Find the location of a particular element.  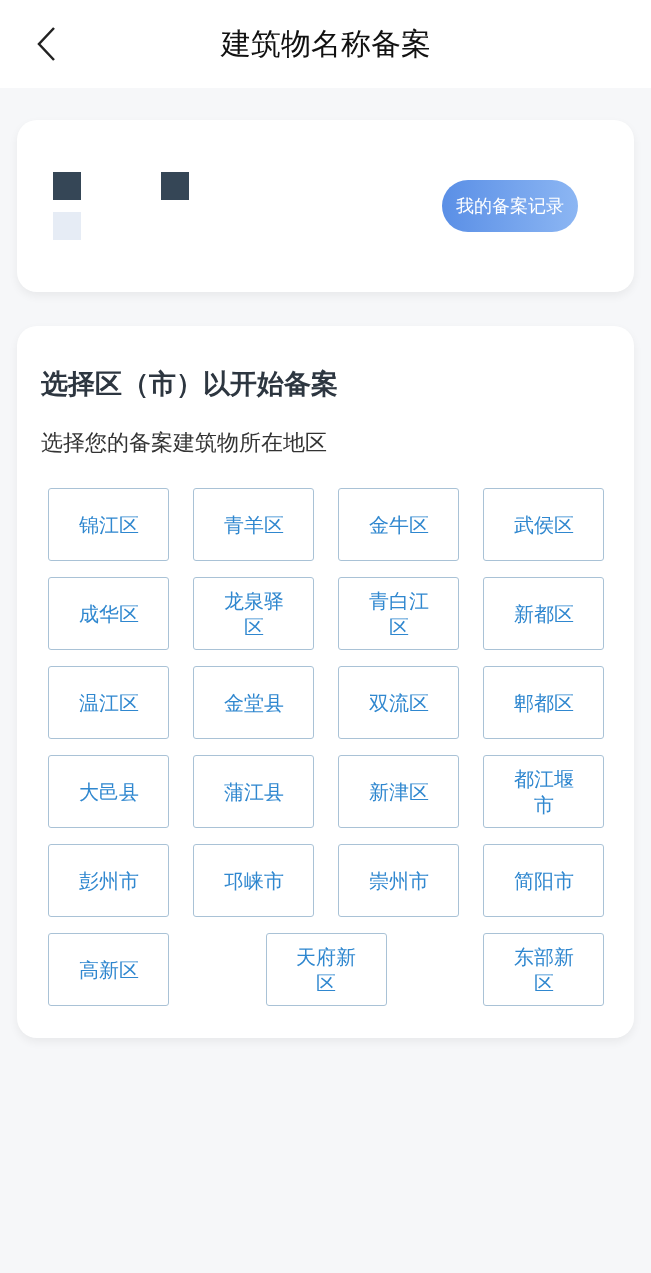

region-button: 金堂县 is located at coordinates (253, 702).